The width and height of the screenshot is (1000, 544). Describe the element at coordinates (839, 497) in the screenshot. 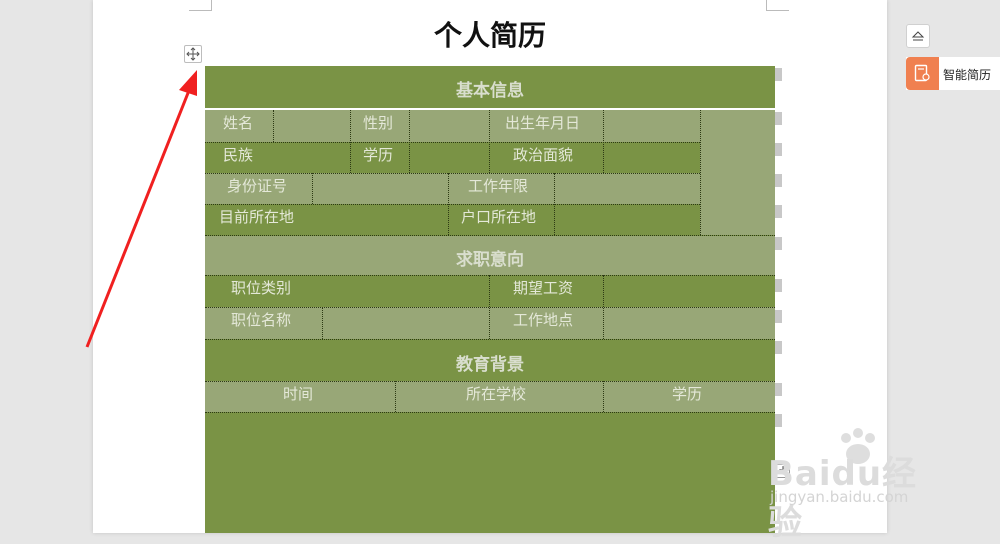

I see `watermark-url: jingyan.baidu.com` at that location.